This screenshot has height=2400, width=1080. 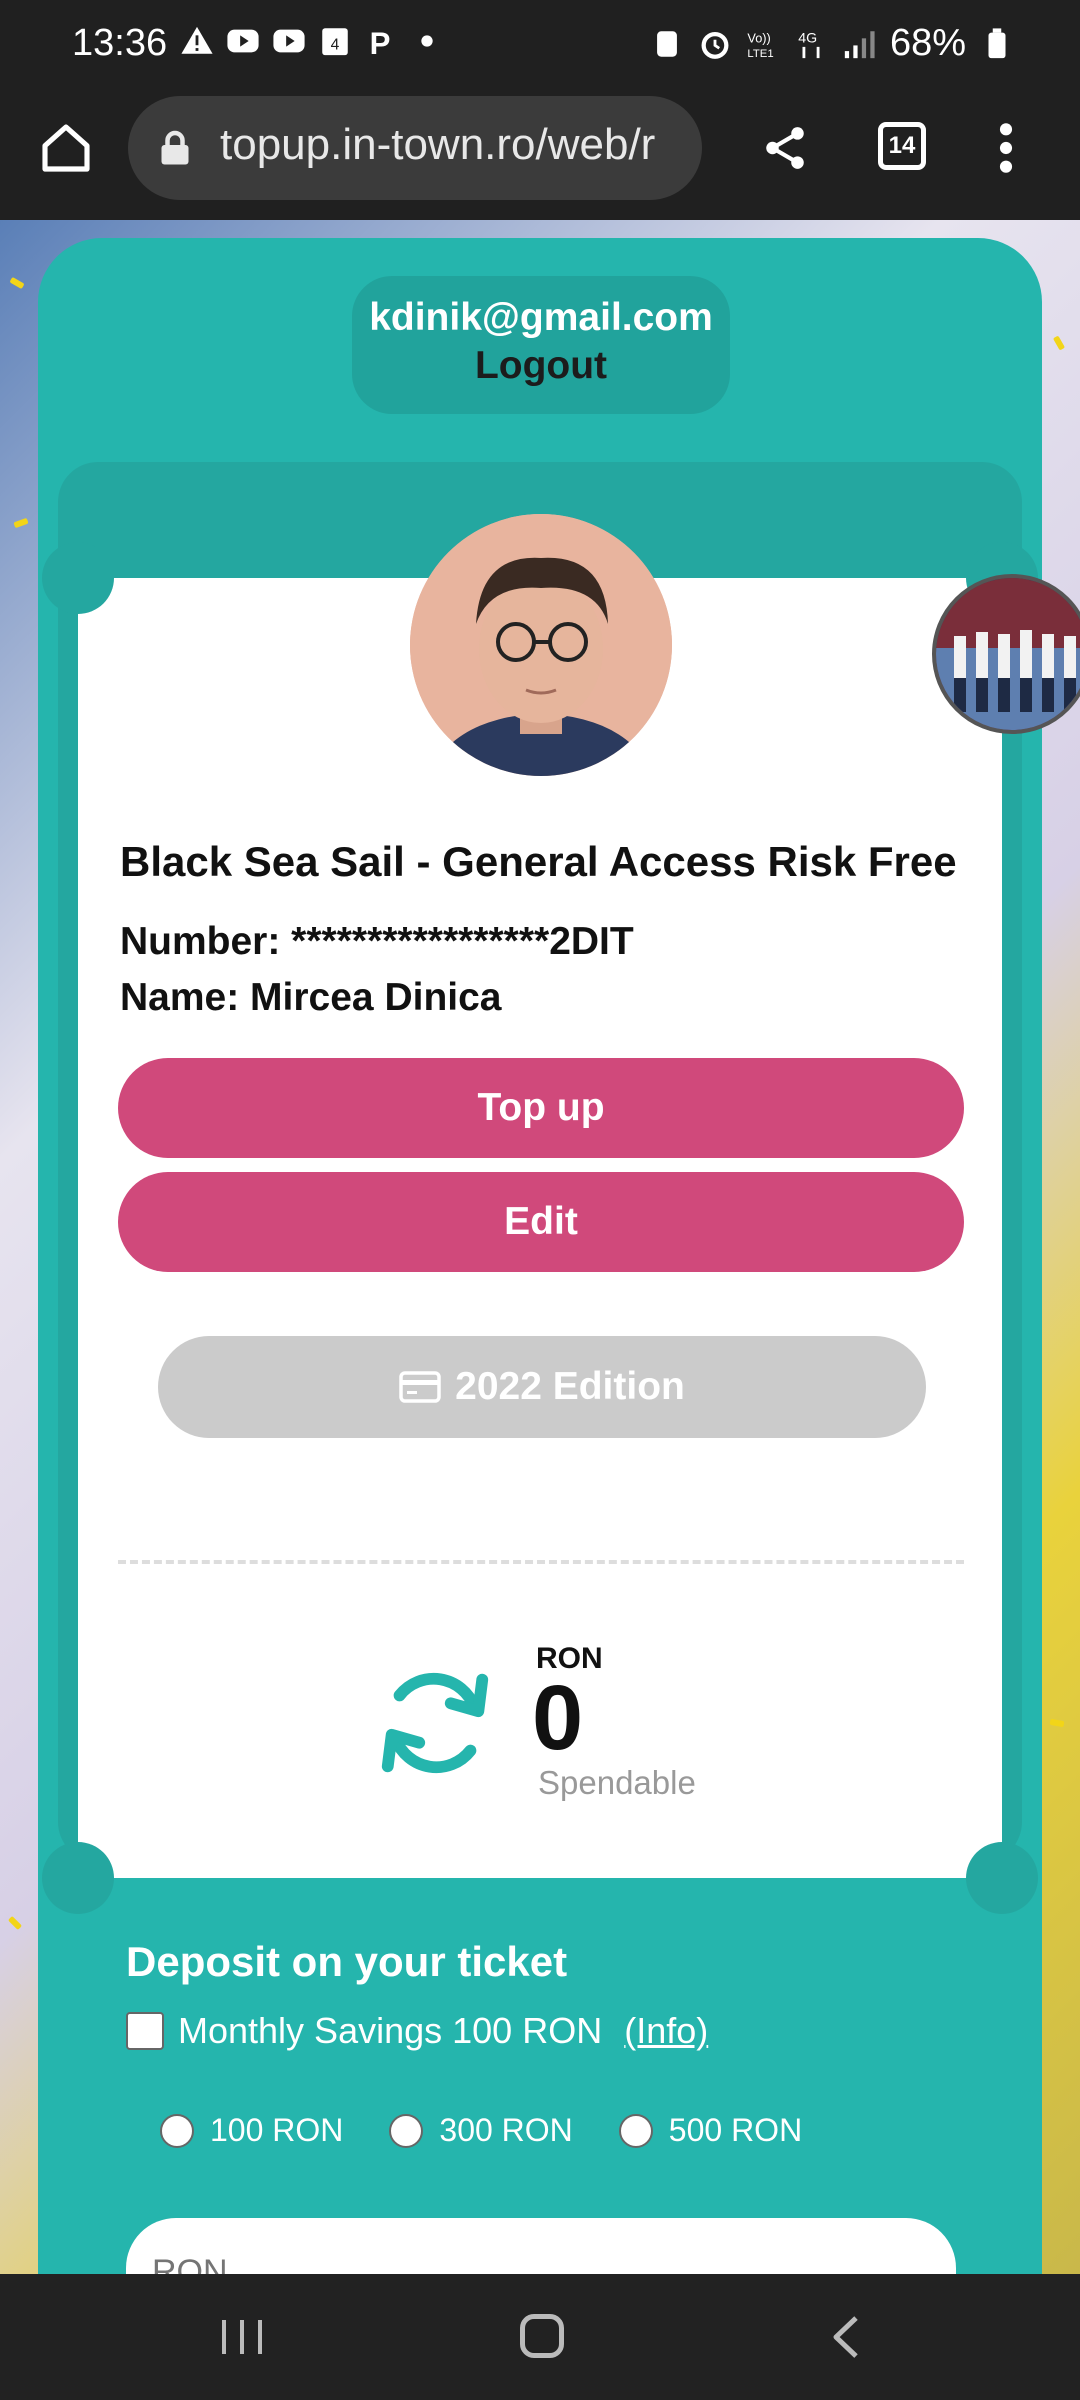 I want to click on recycle-icon, so click(x=667, y=43).